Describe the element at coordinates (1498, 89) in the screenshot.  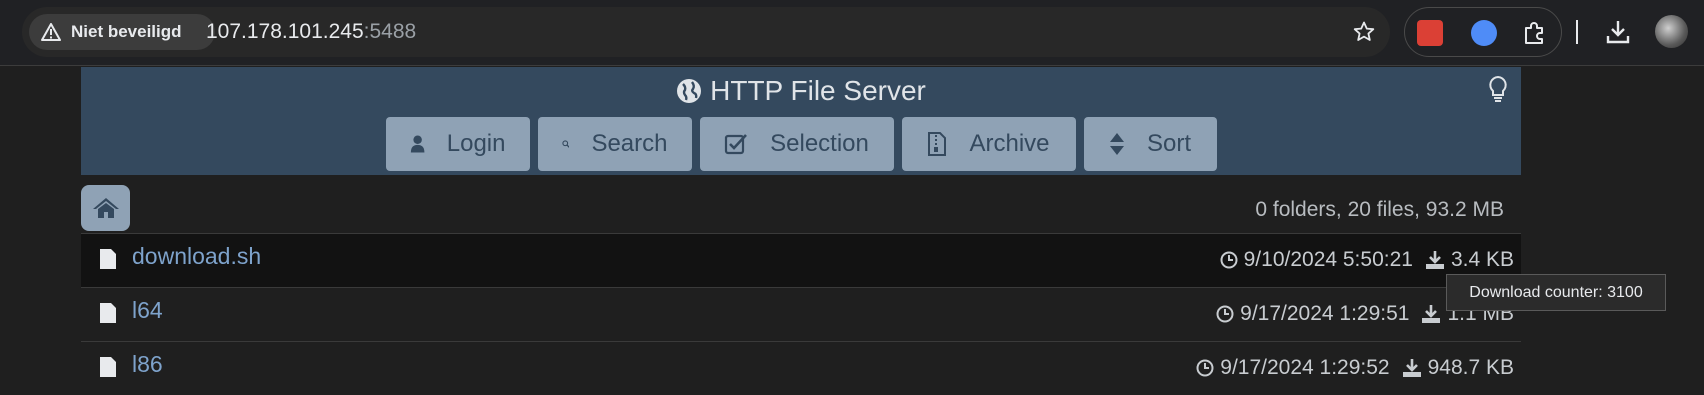
I see `lightbulb-icon` at that location.